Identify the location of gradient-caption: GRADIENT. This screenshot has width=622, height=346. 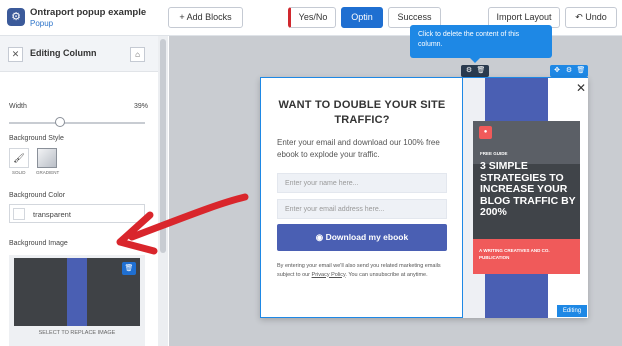
(48, 172).